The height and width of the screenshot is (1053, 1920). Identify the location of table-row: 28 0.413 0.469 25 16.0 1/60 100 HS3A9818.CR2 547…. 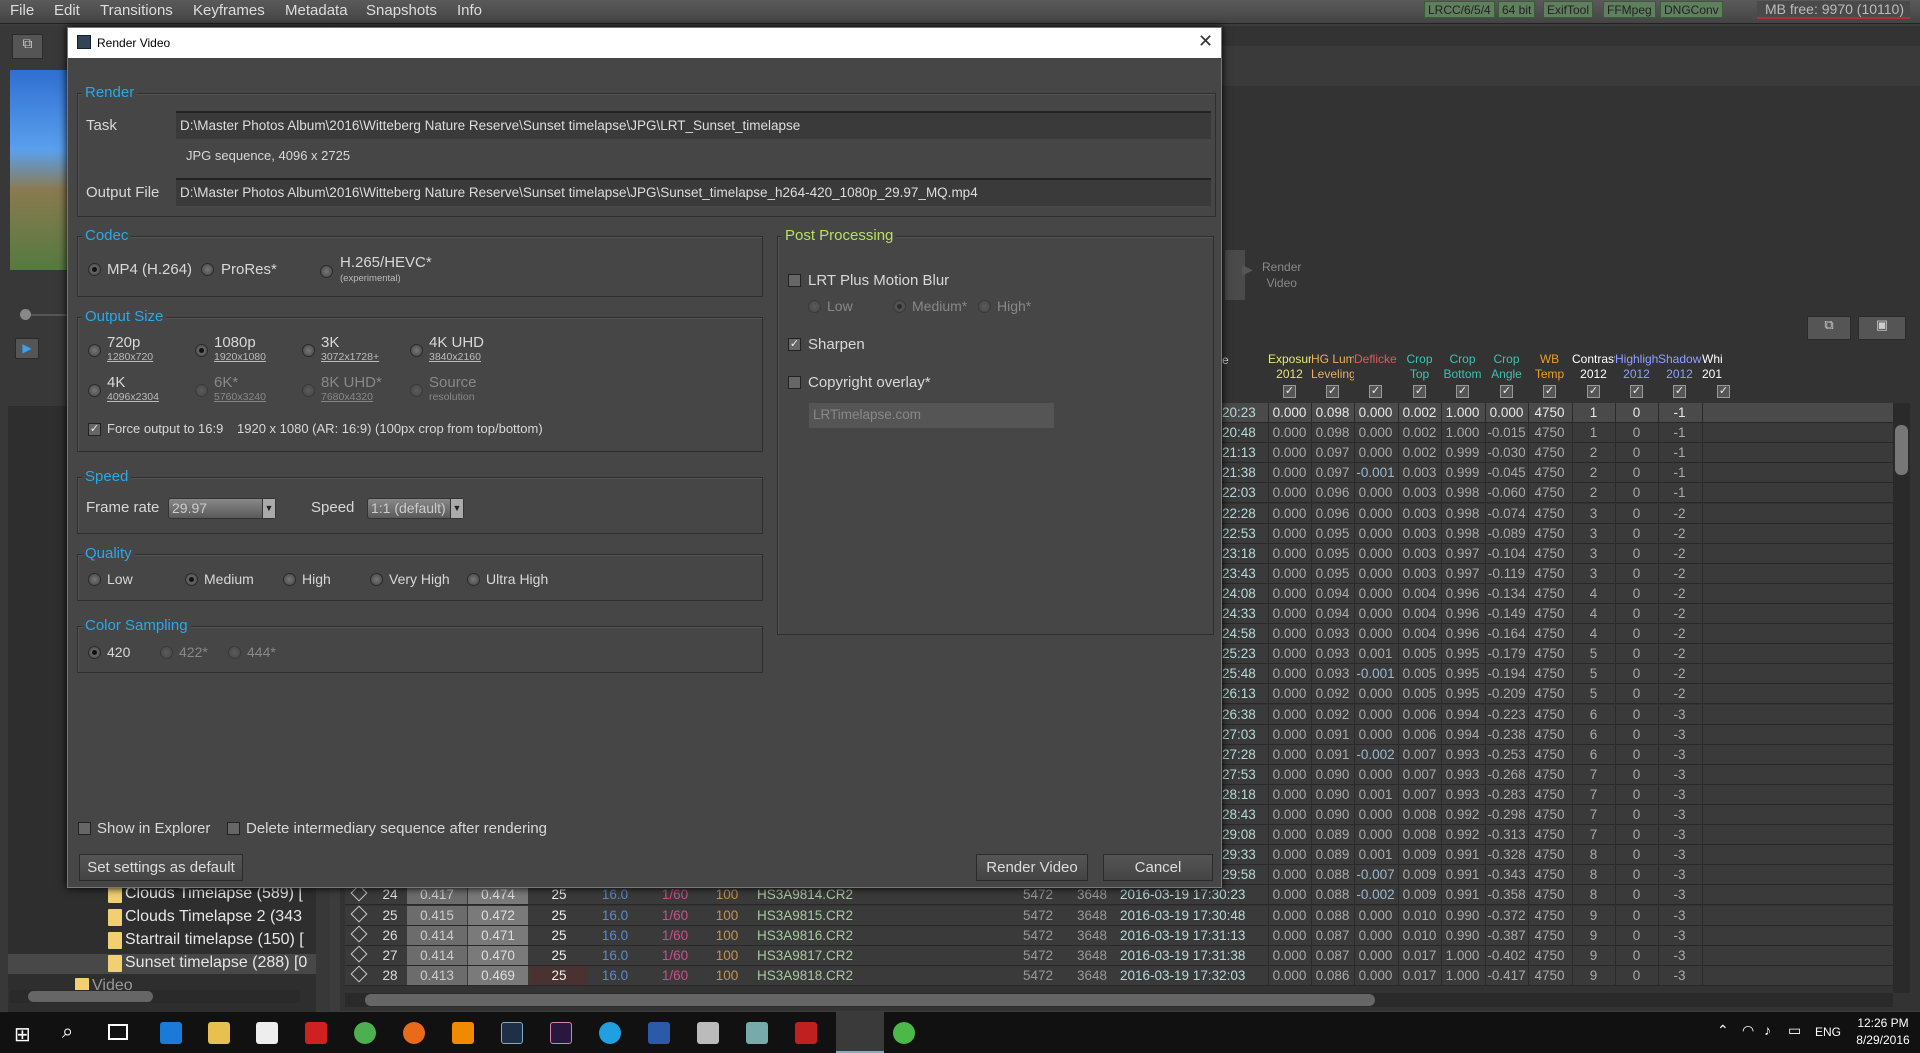
(1119, 975).